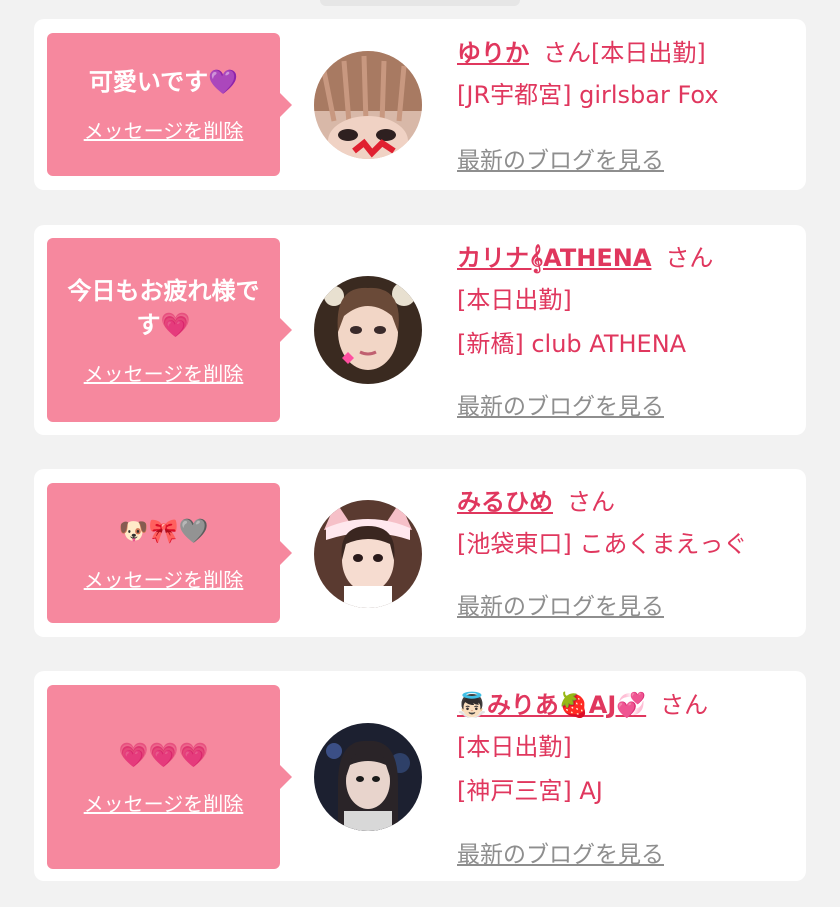  I want to click on cast-name-link: カリナ𝄞ATHENA, so click(554, 258).